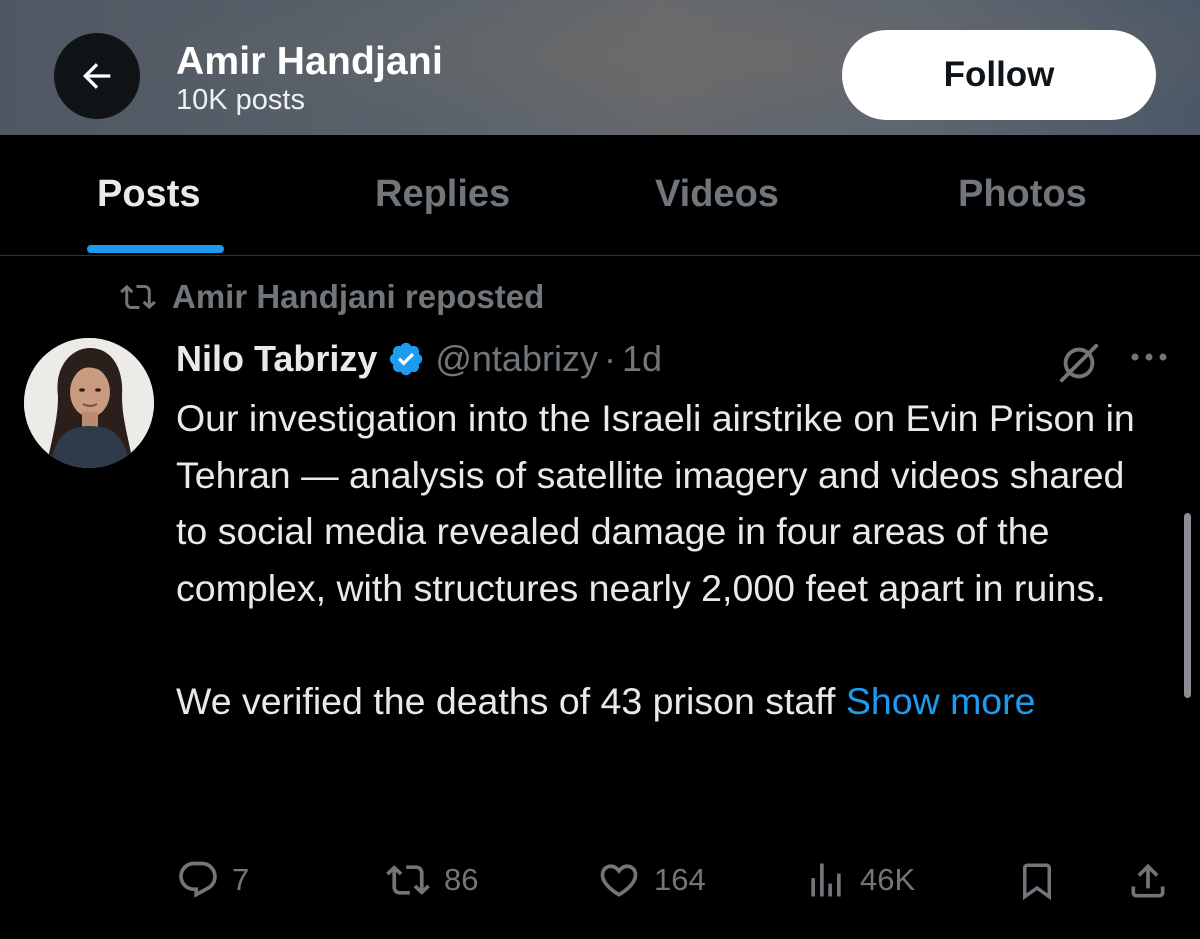 This screenshot has height=939, width=1200. I want to click on views-button: 46K, so click(859, 880).